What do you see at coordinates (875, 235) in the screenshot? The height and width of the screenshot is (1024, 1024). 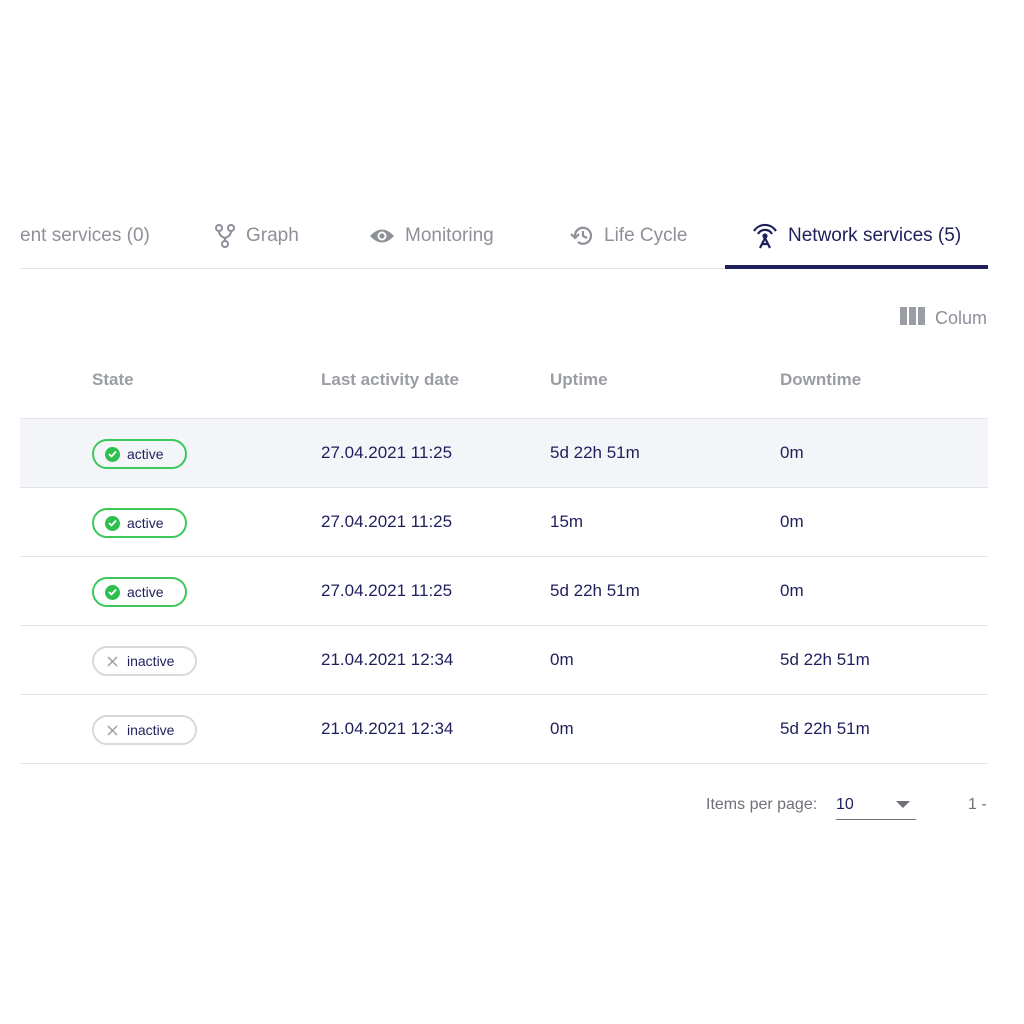 I see `tab-label: Network services (5)` at bounding box center [875, 235].